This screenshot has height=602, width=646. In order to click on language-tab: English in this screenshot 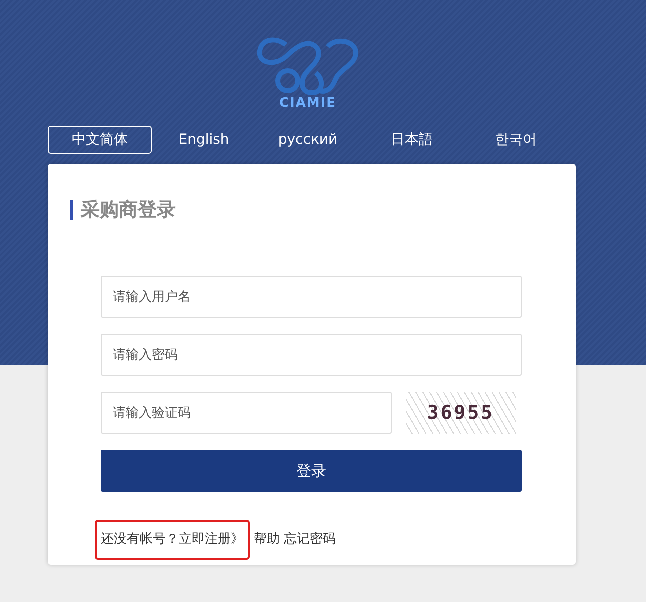, I will do `click(204, 140)`.